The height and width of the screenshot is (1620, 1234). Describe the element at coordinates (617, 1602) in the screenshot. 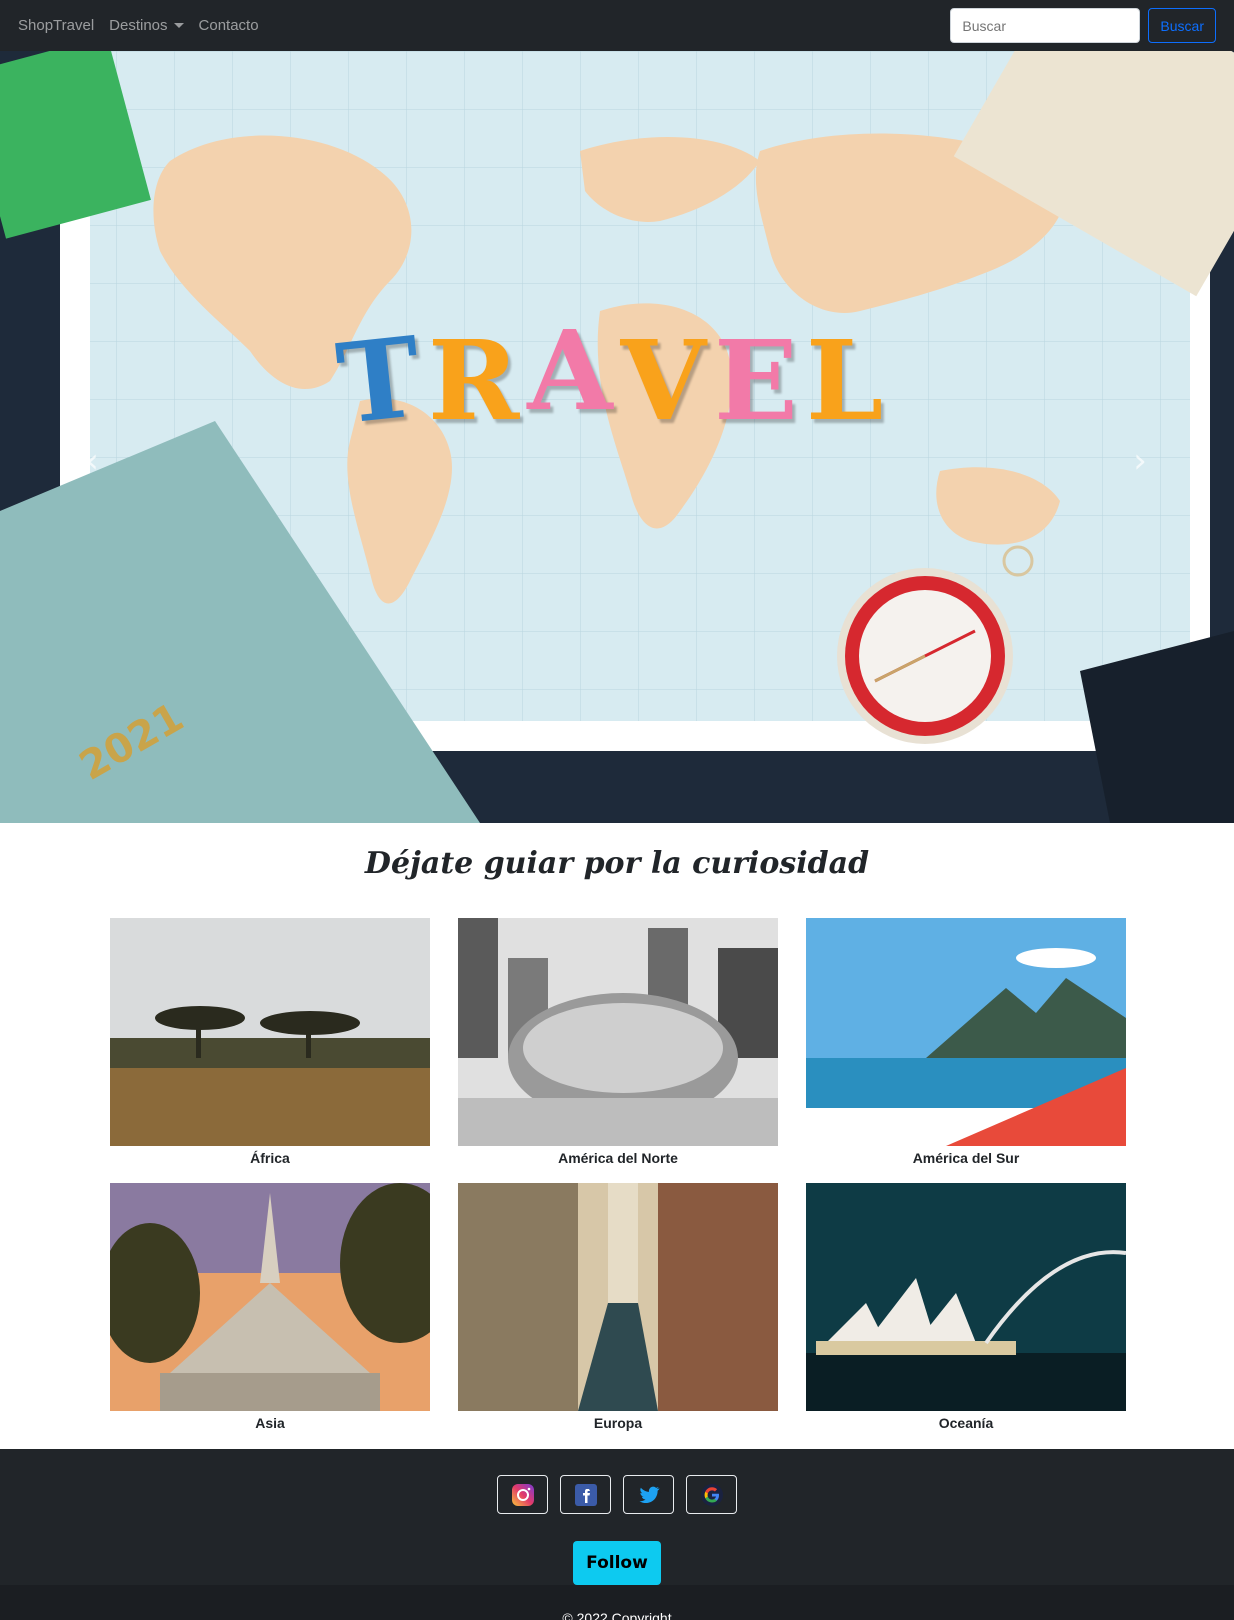

I see `copyright-bar: © 2022 Copyright` at that location.